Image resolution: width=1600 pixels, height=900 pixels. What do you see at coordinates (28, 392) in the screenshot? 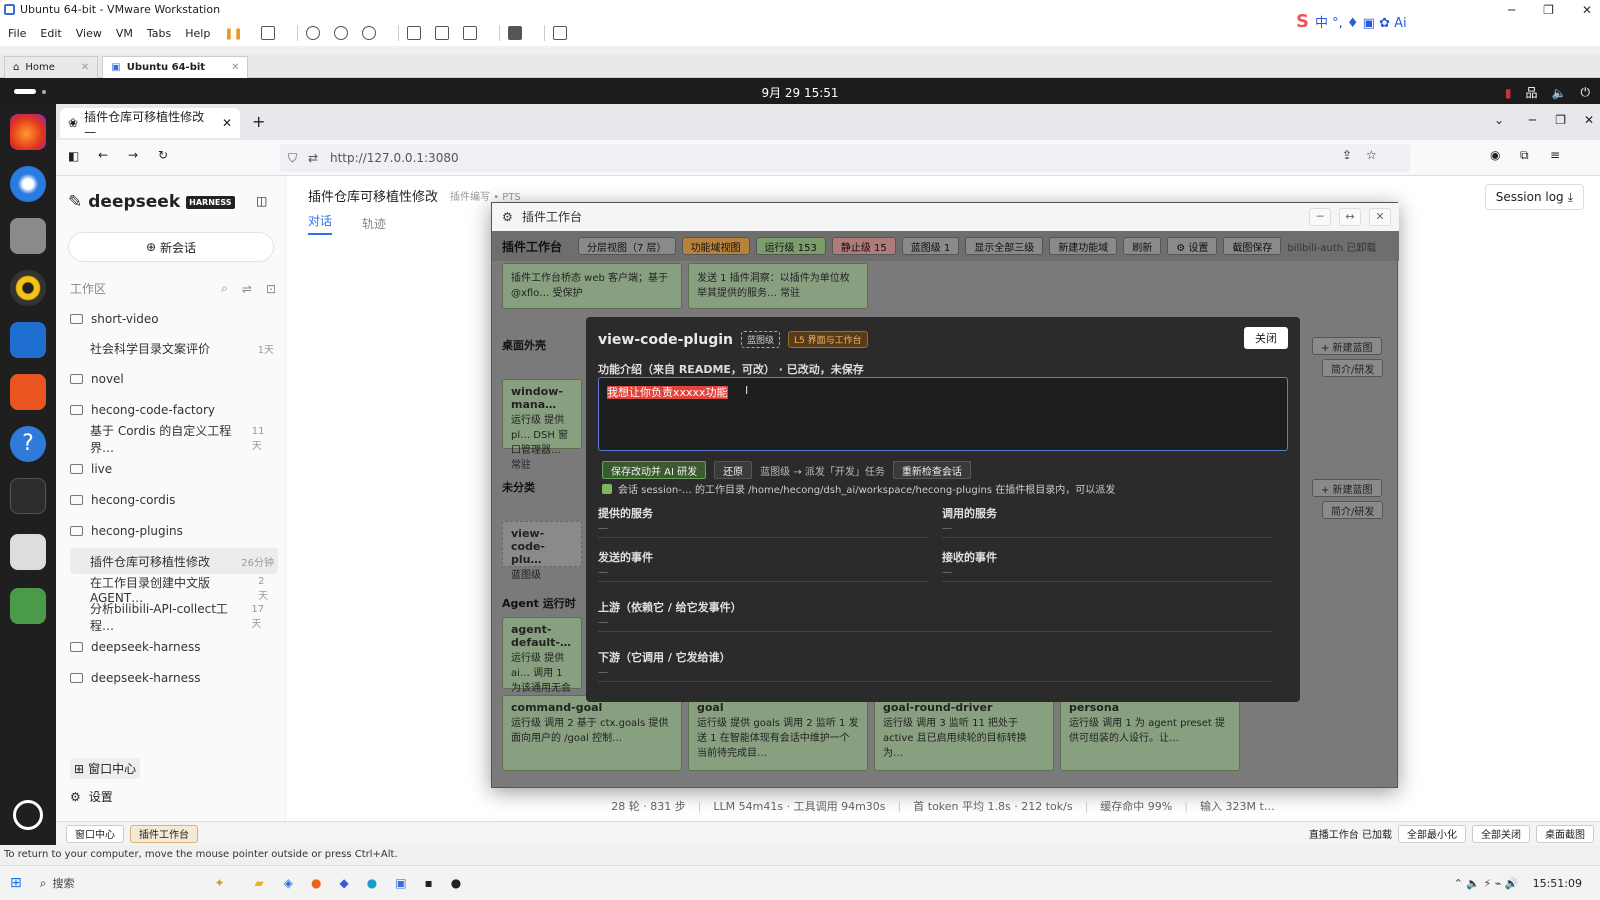
I see `software-icon` at bounding box center [28, 392].